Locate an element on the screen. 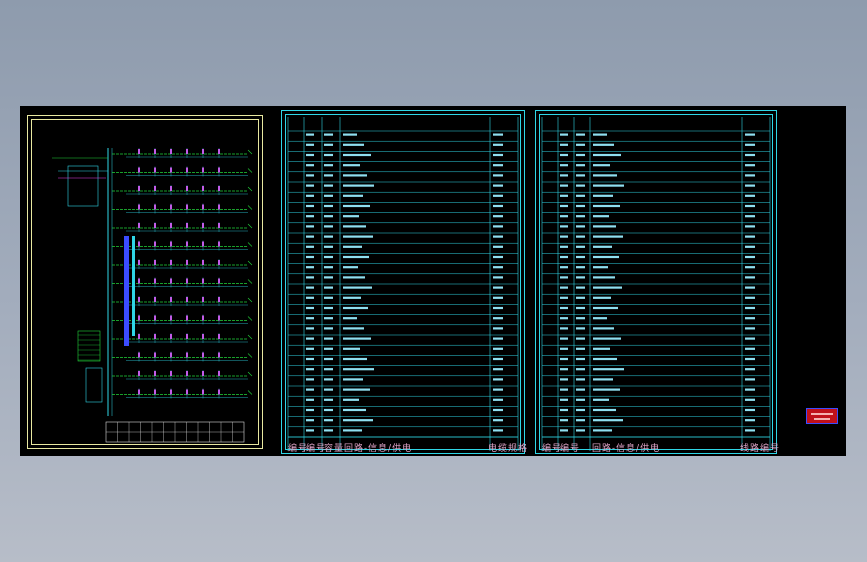 The image size is (867, 562). table2-header-col1: 编号 is located at coordinates (552, 449).